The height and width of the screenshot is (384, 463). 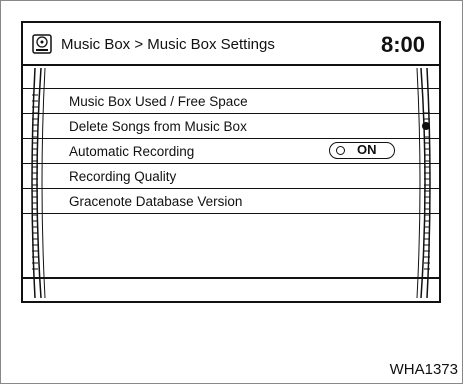 What do you see at coordinates (423, 369) in the screenshot?
I see `figure-code: WHA1373` at bounding box center [423, 369].